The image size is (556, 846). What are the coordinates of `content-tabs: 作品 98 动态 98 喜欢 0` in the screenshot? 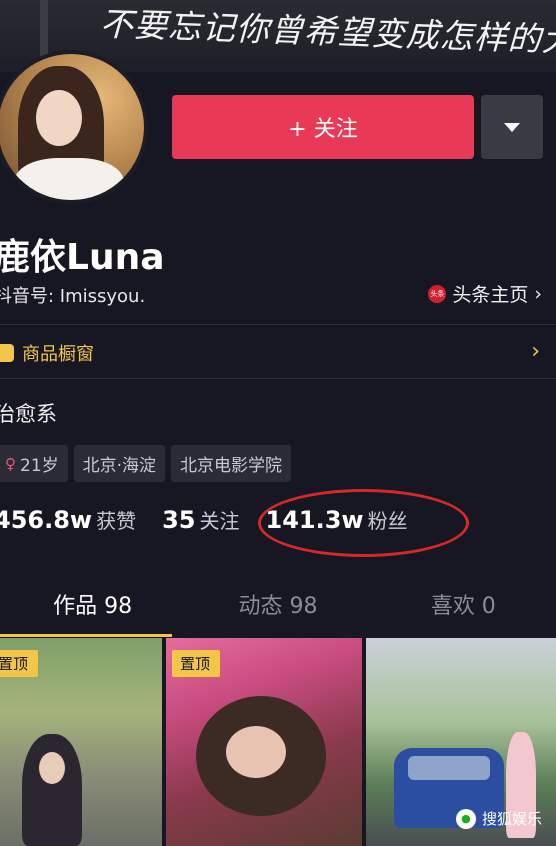 It's located at (278, 607).